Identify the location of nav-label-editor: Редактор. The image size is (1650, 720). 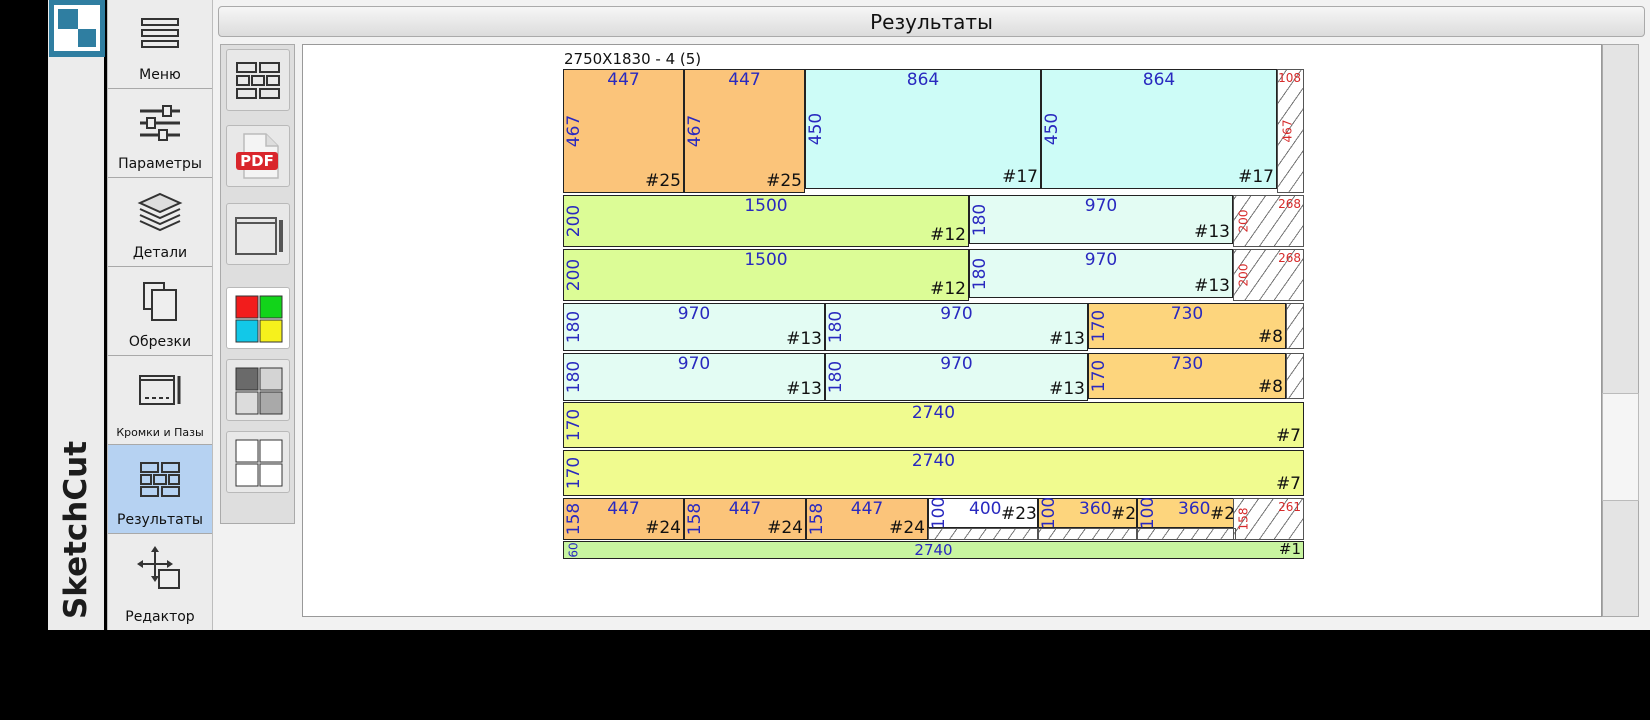
(160, 617).